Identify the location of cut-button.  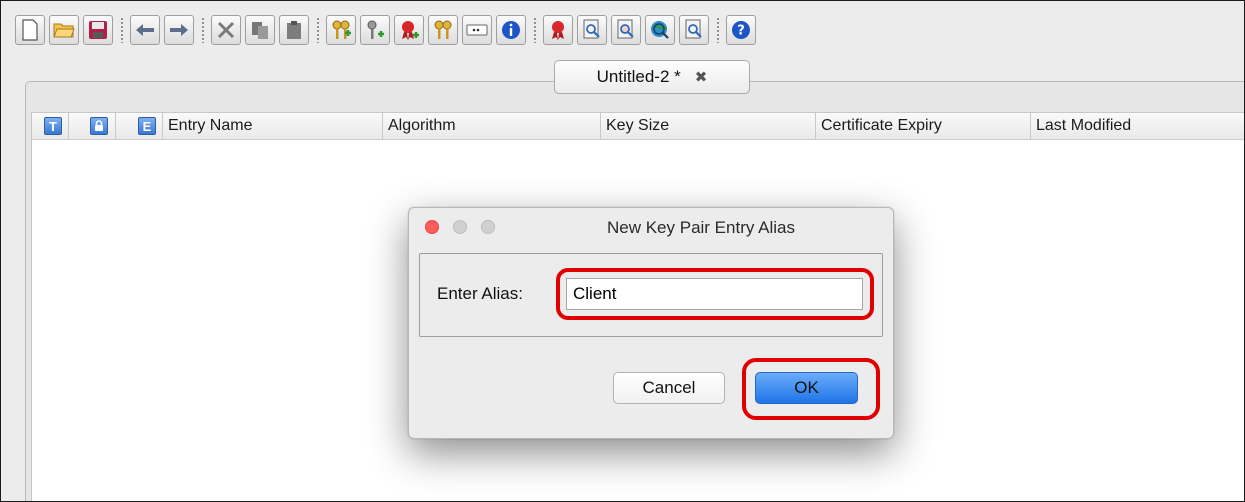
(226, 30).